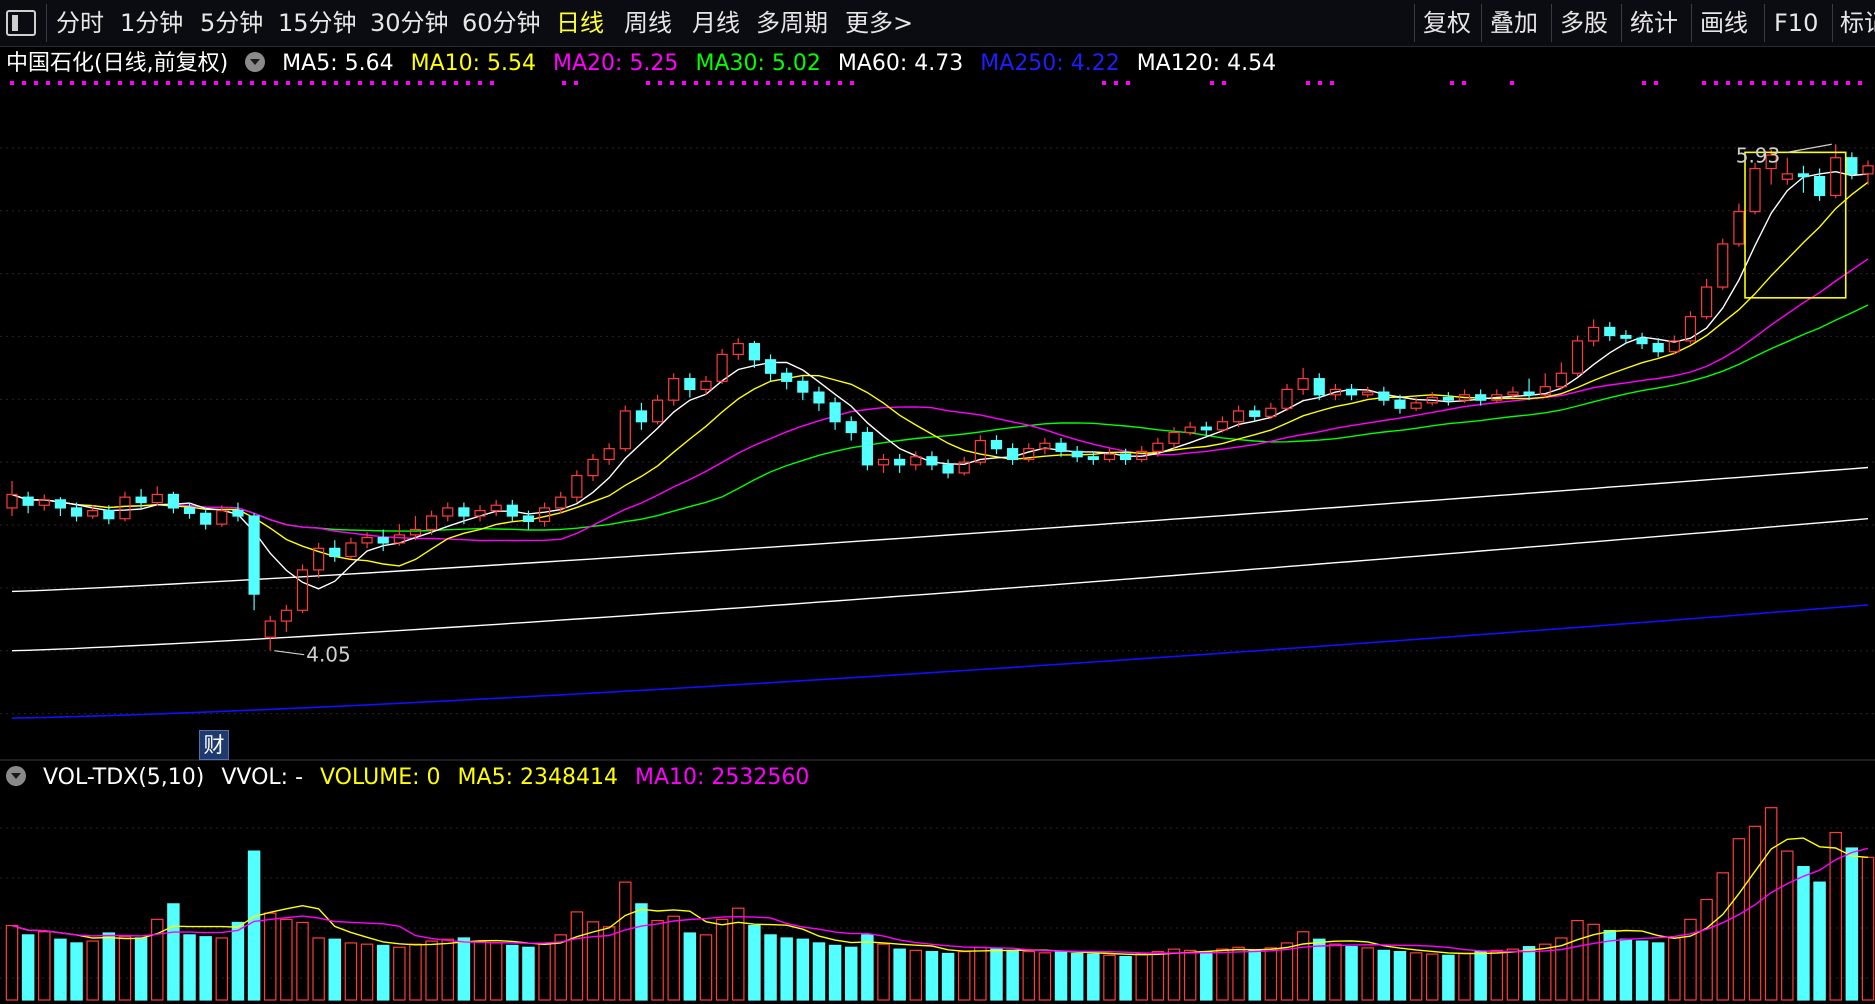  I want to click on vol-ma10-line, so click(940, 900).